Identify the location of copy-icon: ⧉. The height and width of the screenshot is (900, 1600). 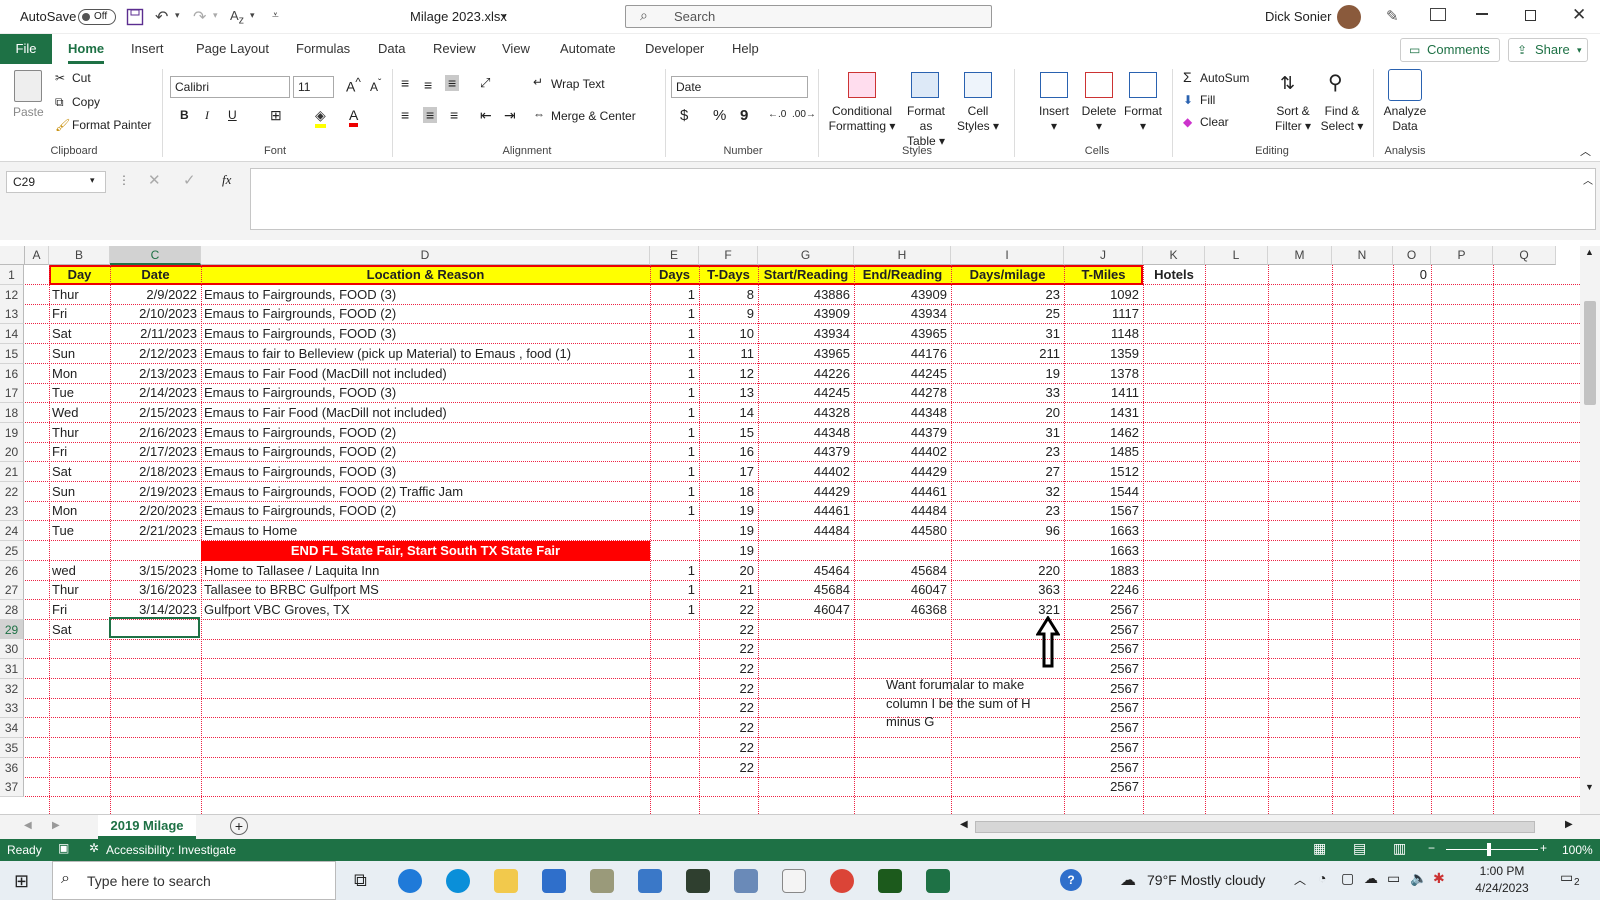
(59, 102).